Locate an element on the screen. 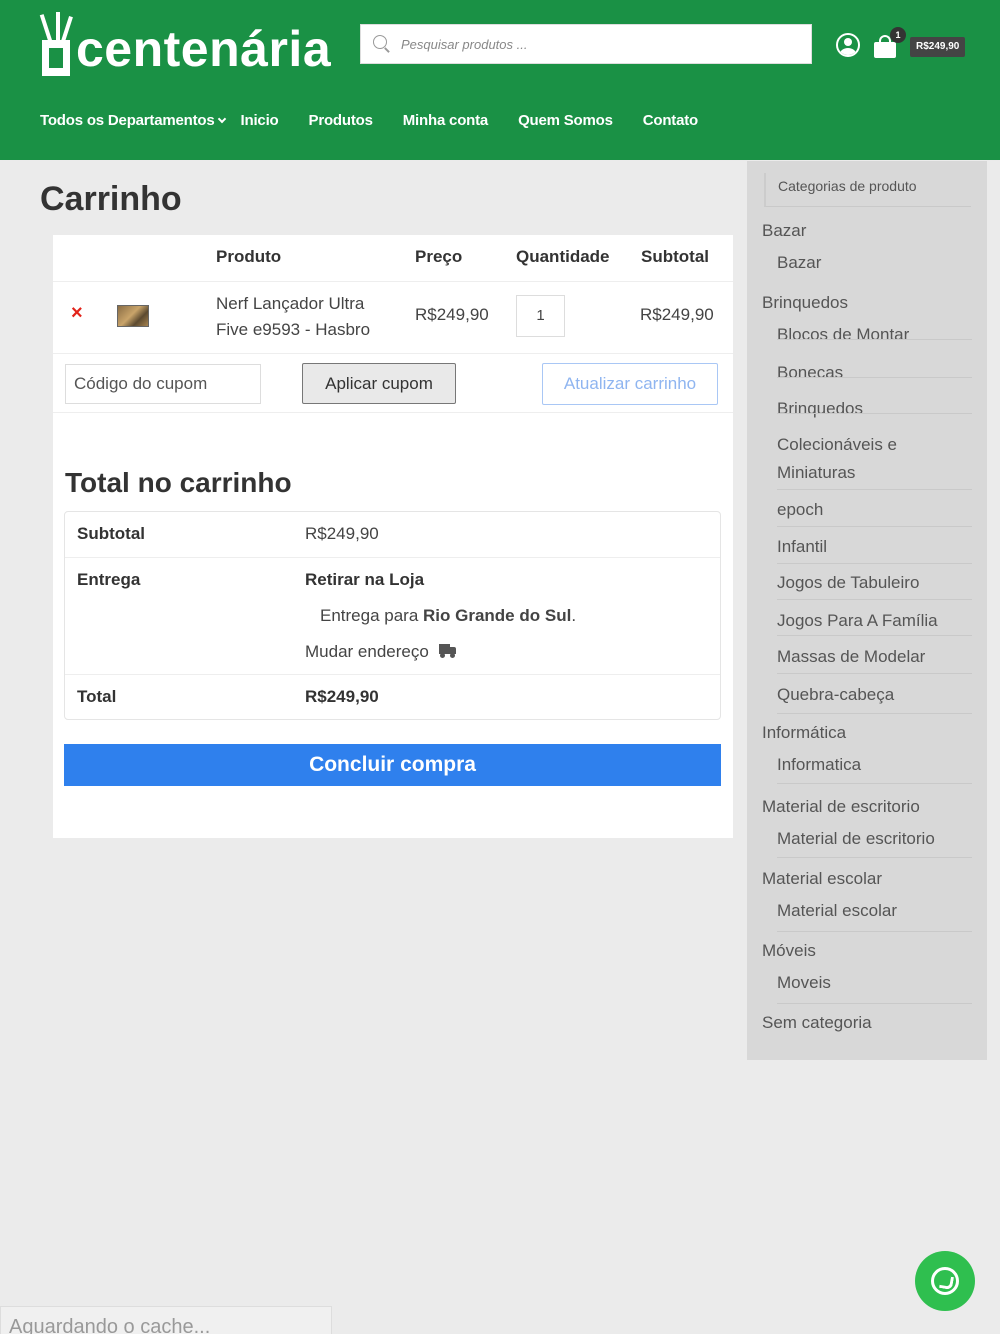 This screenshot has width=1000, height=1334. coupon-code-input is located at coordinates (163, 384).